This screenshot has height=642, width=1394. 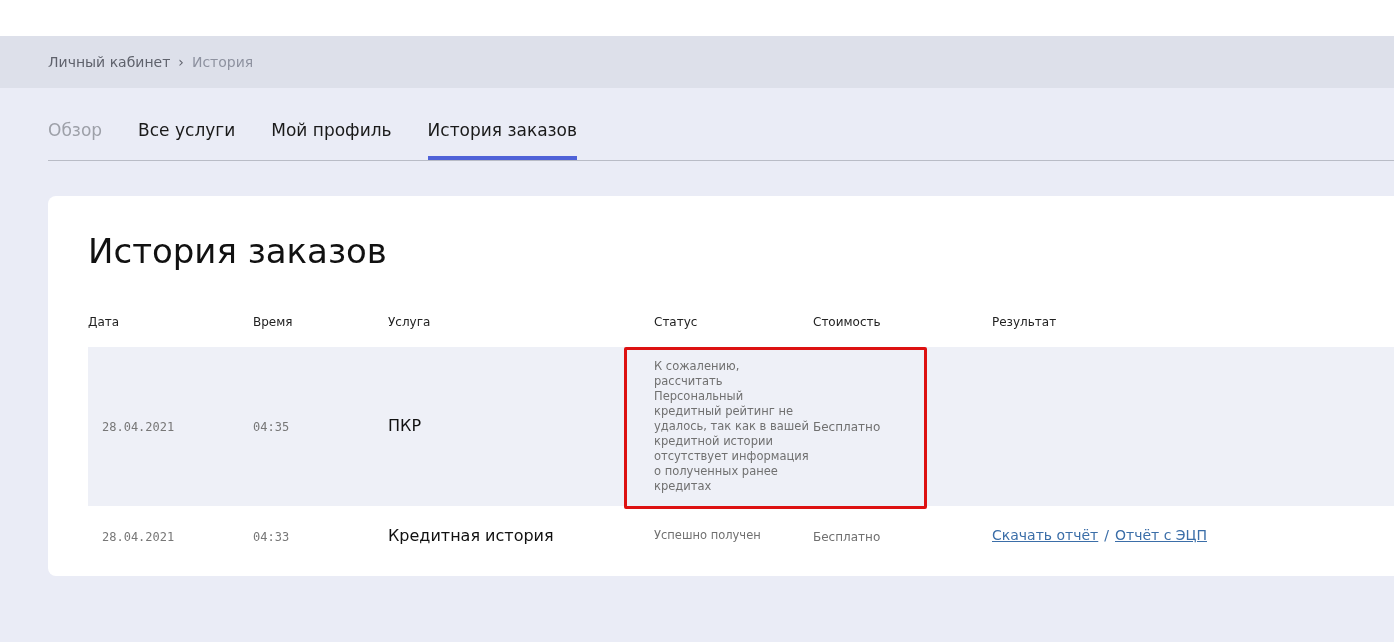 What do you see at coordinates (708, 535) in the screenshot?
I see `status-cell-text: Успешно получен` at bounding box center [708, 535].